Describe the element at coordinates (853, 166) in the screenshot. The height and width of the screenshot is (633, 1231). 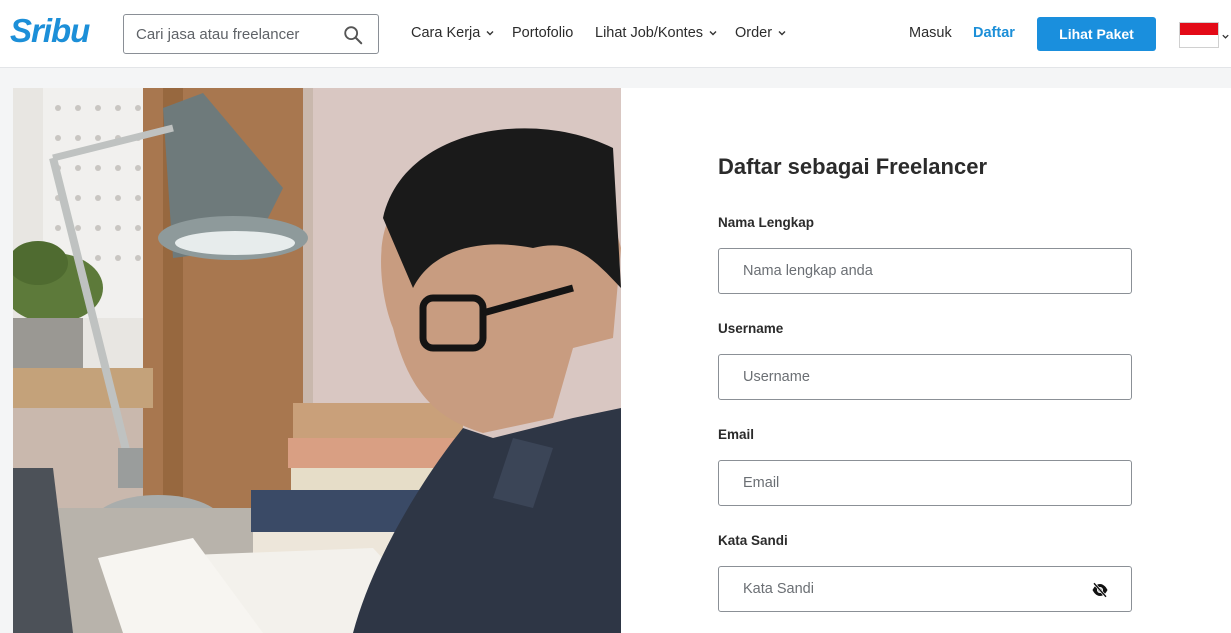
I see `form-title: Daftar sebagai Freelancer` at that location.